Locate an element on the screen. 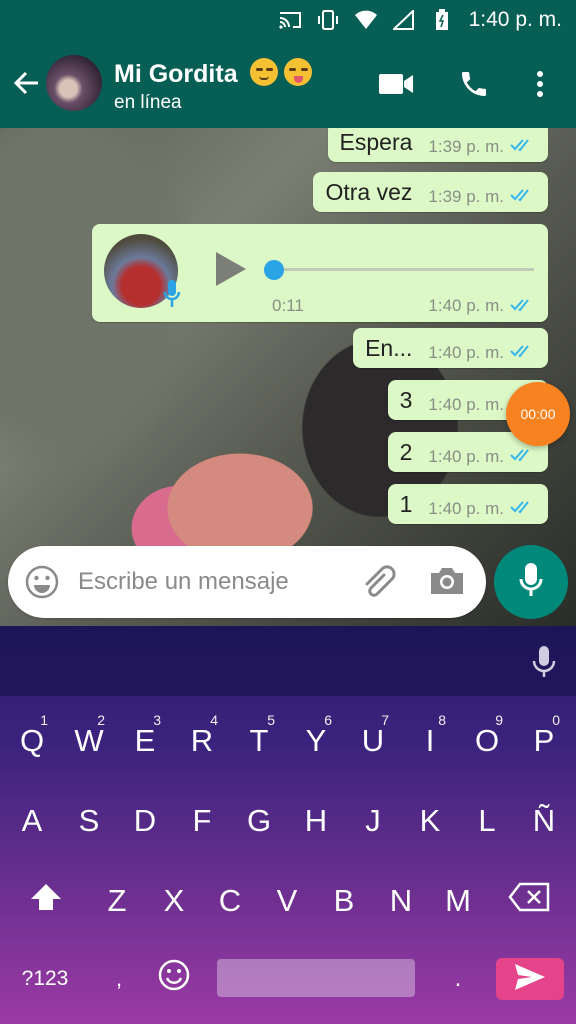 The image size is (576, 1024). message-text: Espera is located at coordinates (376, 141).